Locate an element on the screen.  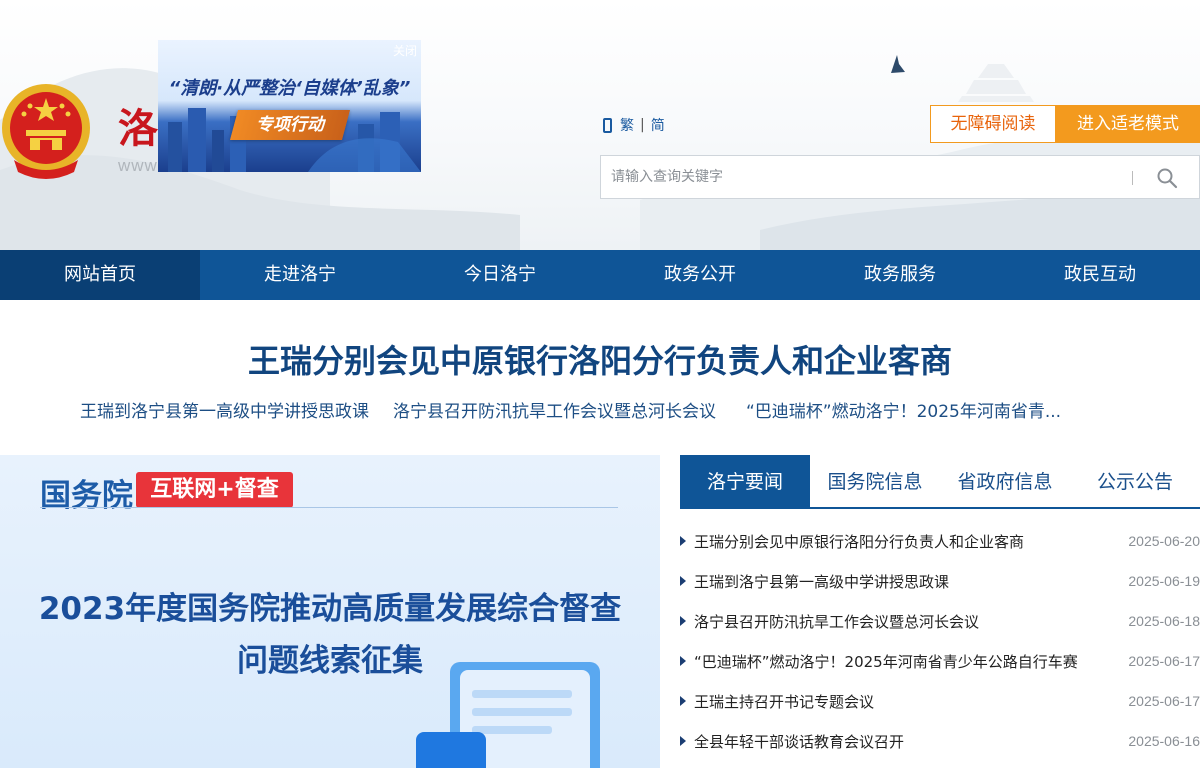
floating-ad: 关闭 “清朗·从严整治‘自媒体’乱象” 专项行动 is located at coordinates (289, 106).